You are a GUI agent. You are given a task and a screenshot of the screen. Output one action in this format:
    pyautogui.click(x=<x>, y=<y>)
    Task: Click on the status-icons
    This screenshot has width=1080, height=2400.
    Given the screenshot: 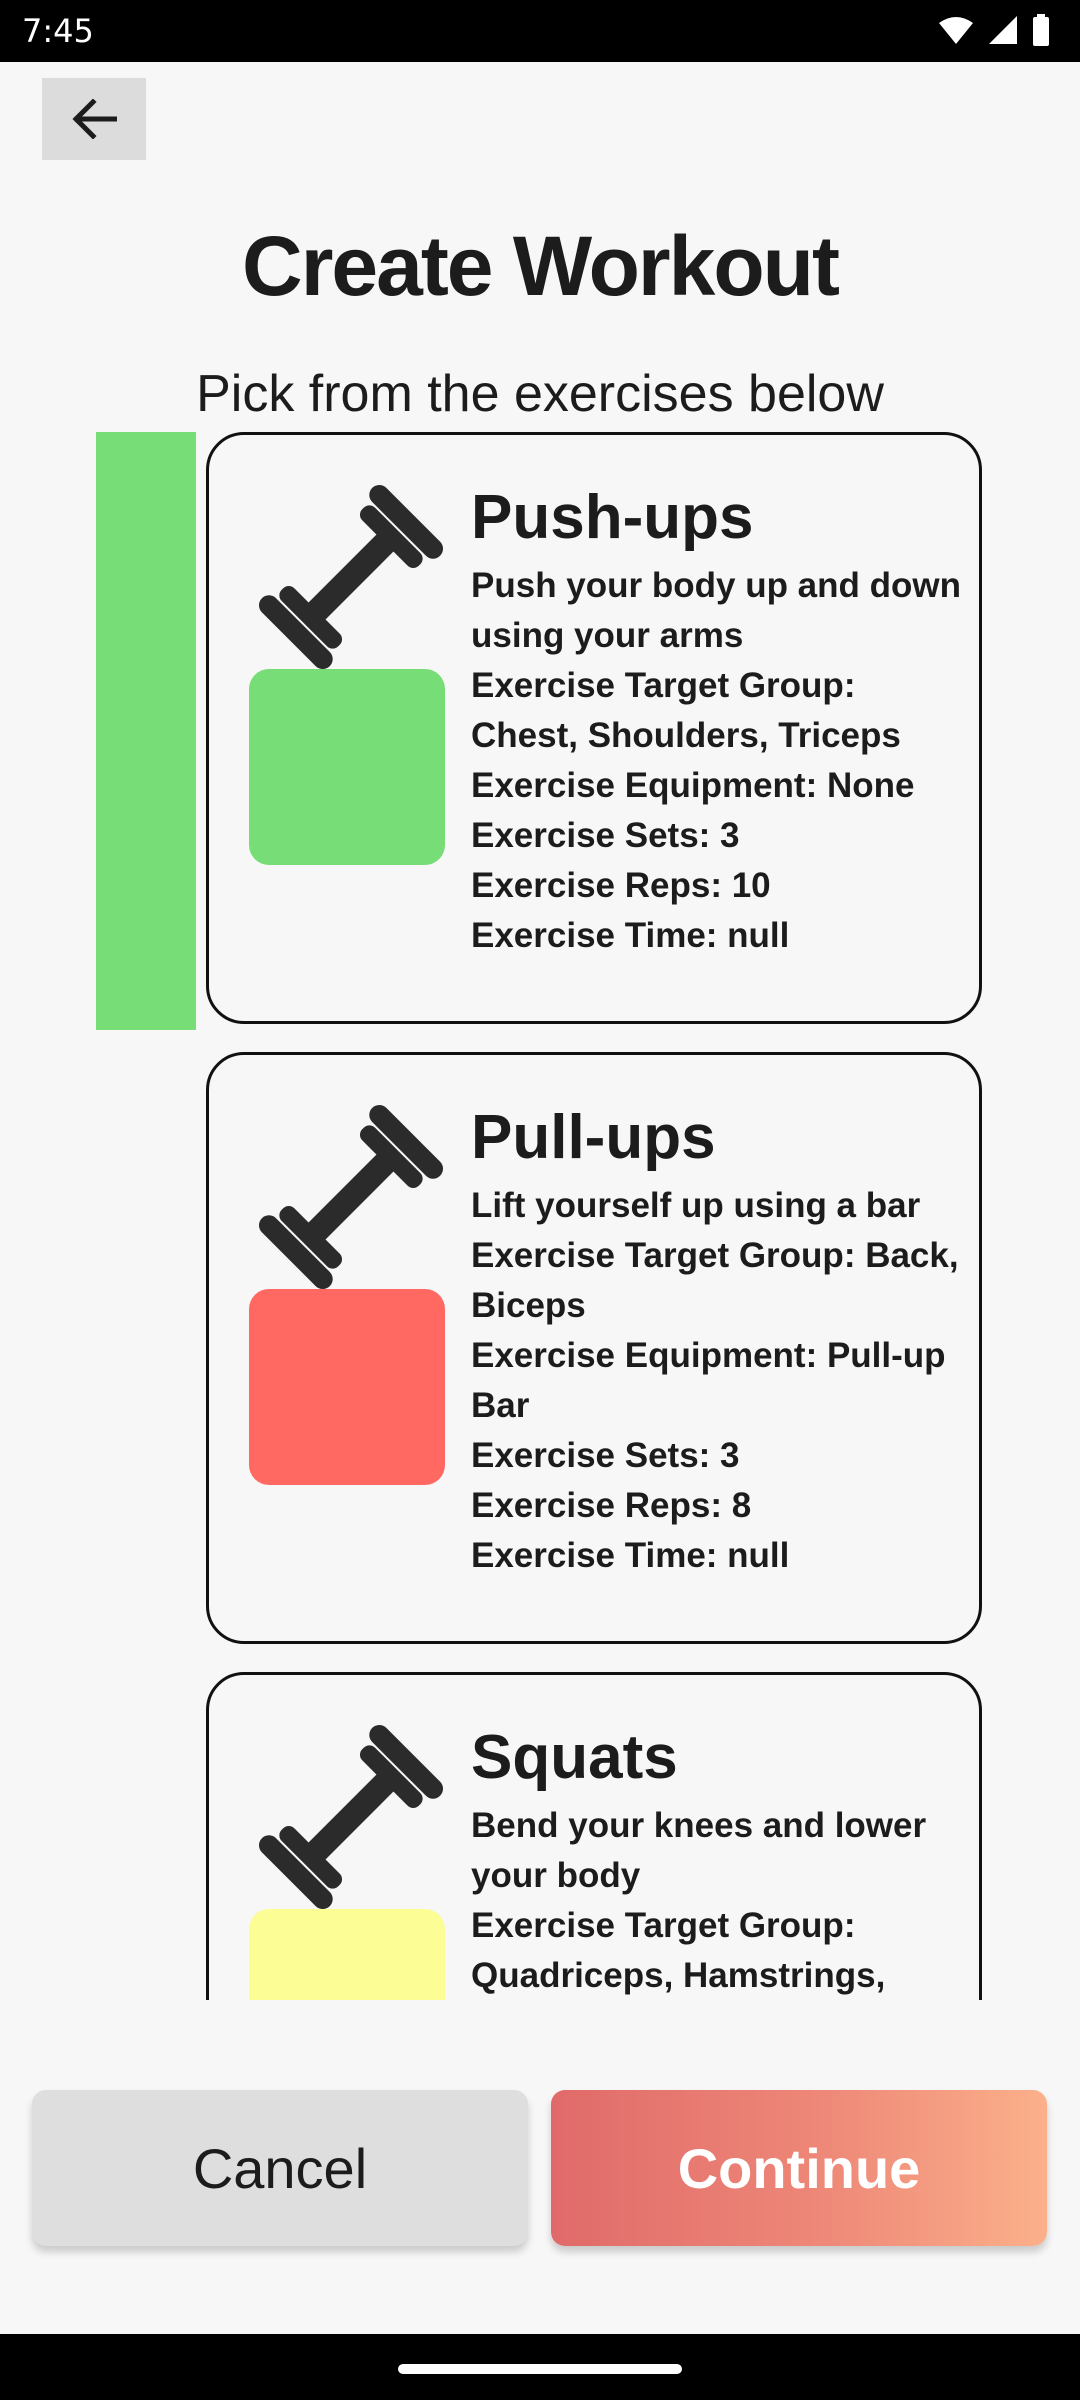 What is the action you would take?
    pyautogui.click(x=994, y=30)
    